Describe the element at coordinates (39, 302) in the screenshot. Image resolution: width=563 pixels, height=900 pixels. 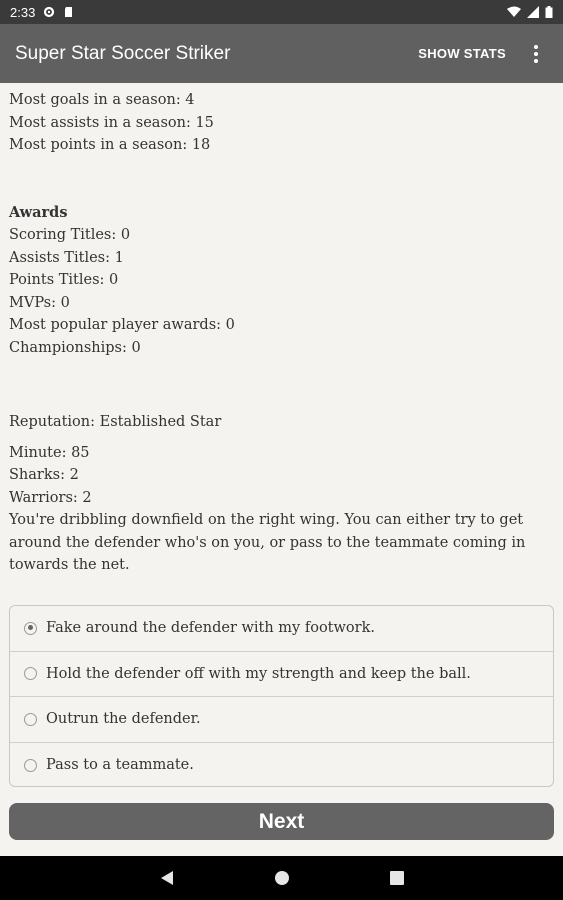
I see `mvps: MVPs: 0` at that location.